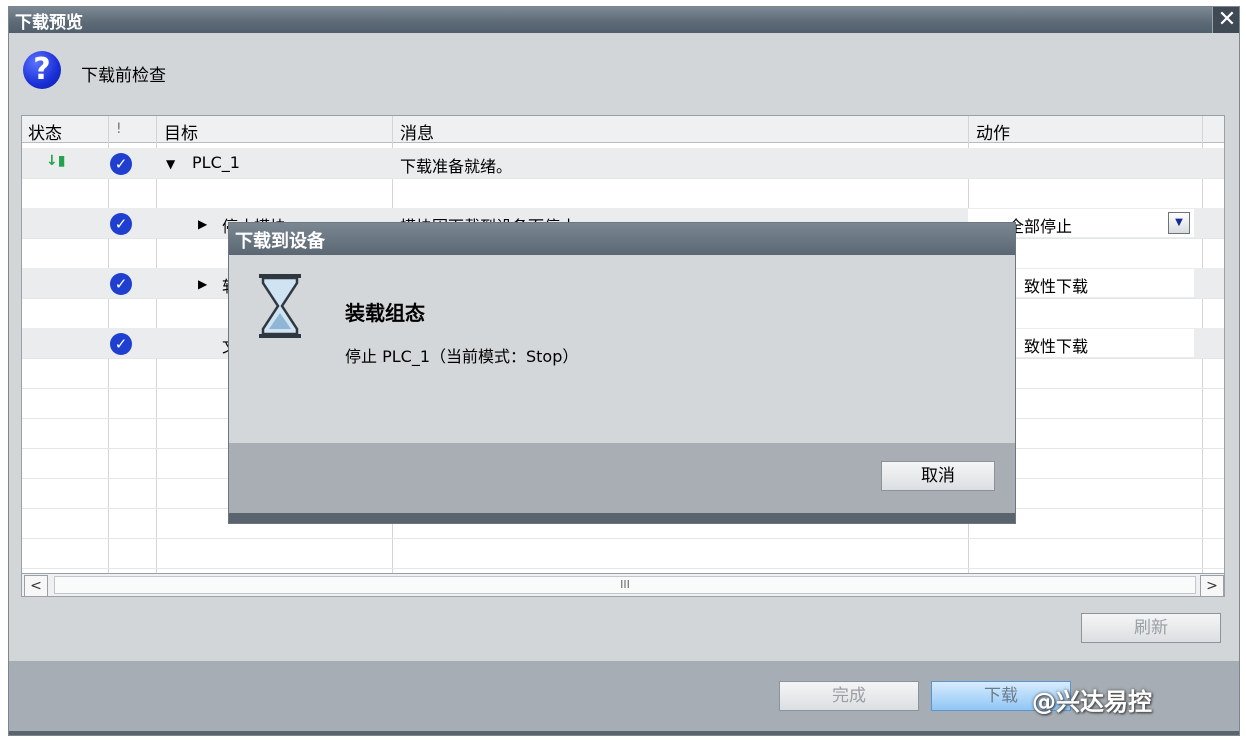 Image resolution: width=1246 pixels, height=742 pixels. I want to click on expand-down-icon: ▼, so click(170, 164).